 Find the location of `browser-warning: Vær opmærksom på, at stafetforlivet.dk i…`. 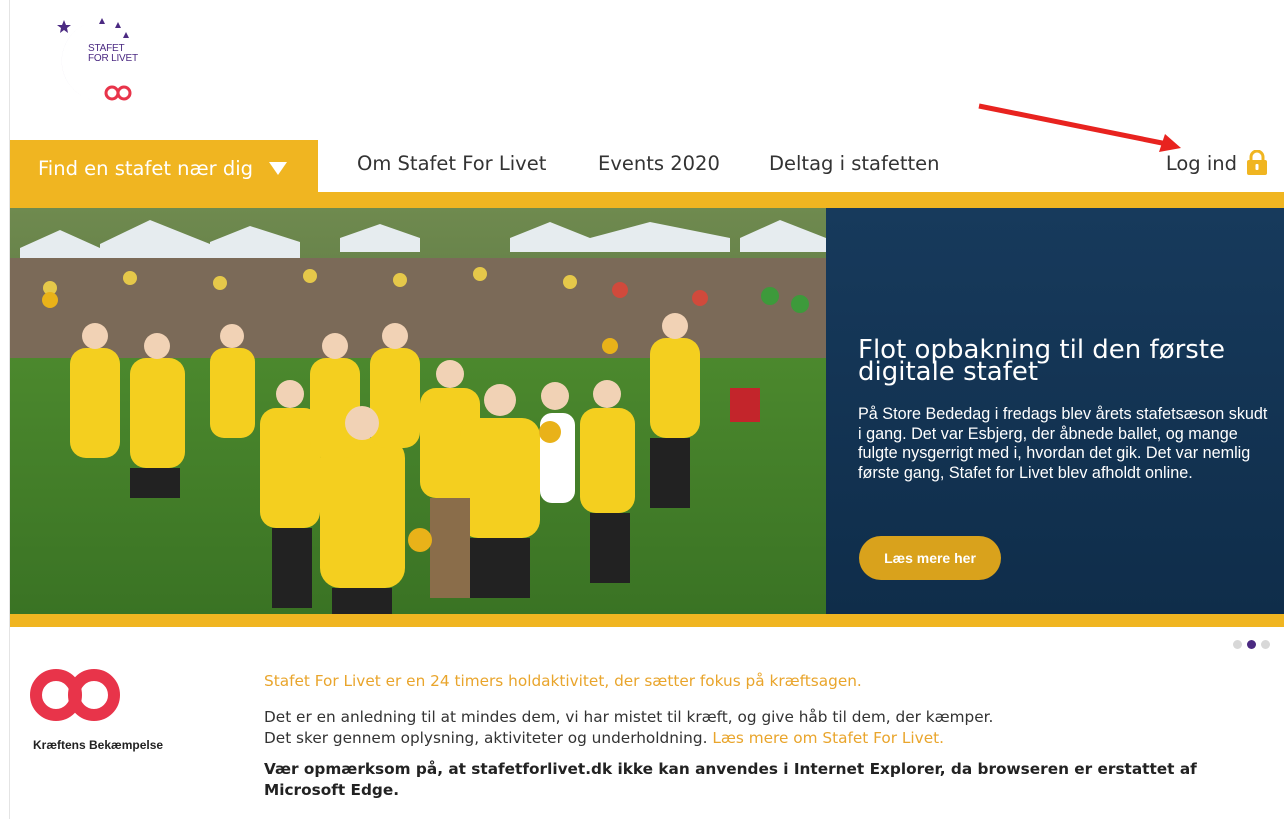

browser-warning: Vær opmærksom på, at stafetforlivet.dk i… is located at coordinates (730, 779).